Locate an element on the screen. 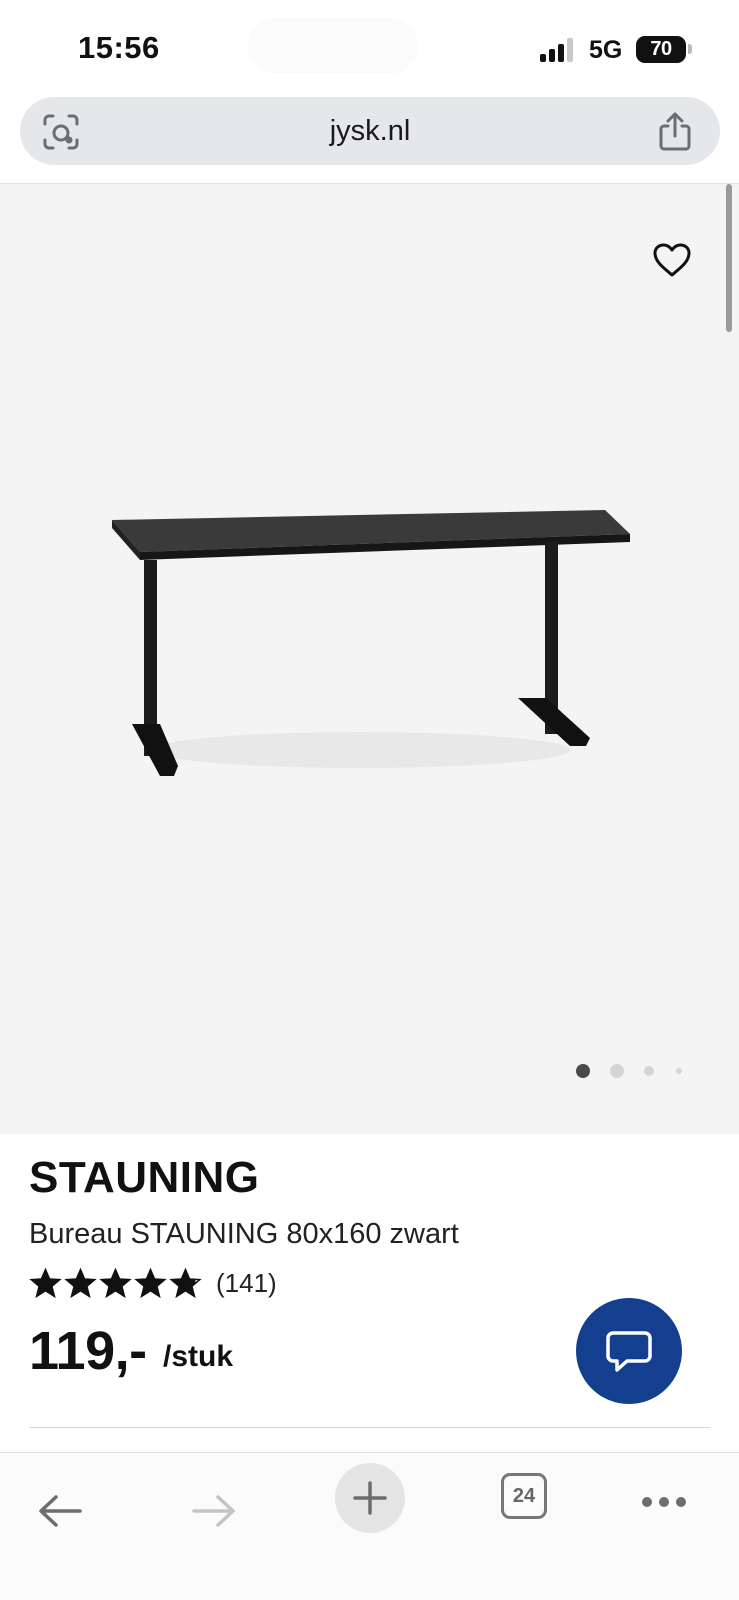 This screenshot has width=739, height=1600. network-type: 5G is located at coordinates (606, 50).